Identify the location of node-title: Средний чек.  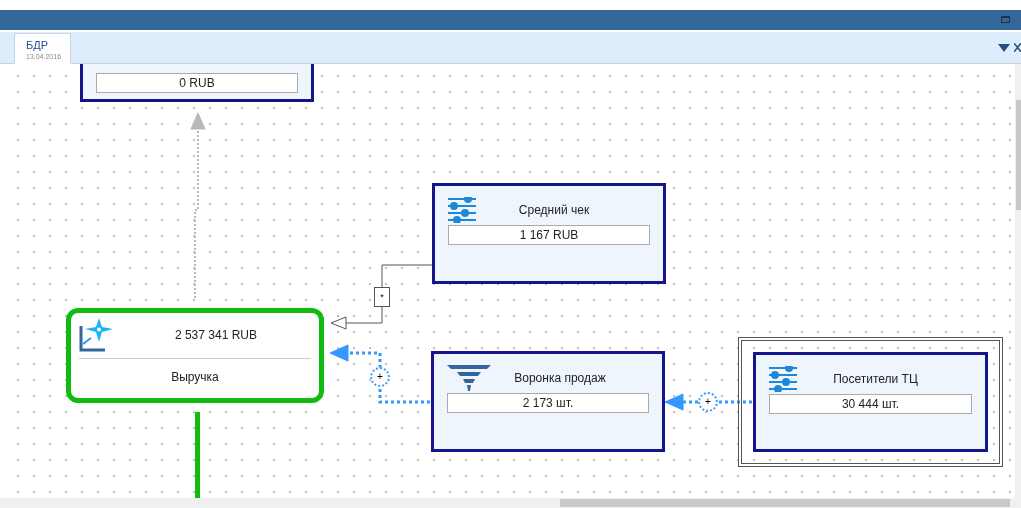
(554, 210).